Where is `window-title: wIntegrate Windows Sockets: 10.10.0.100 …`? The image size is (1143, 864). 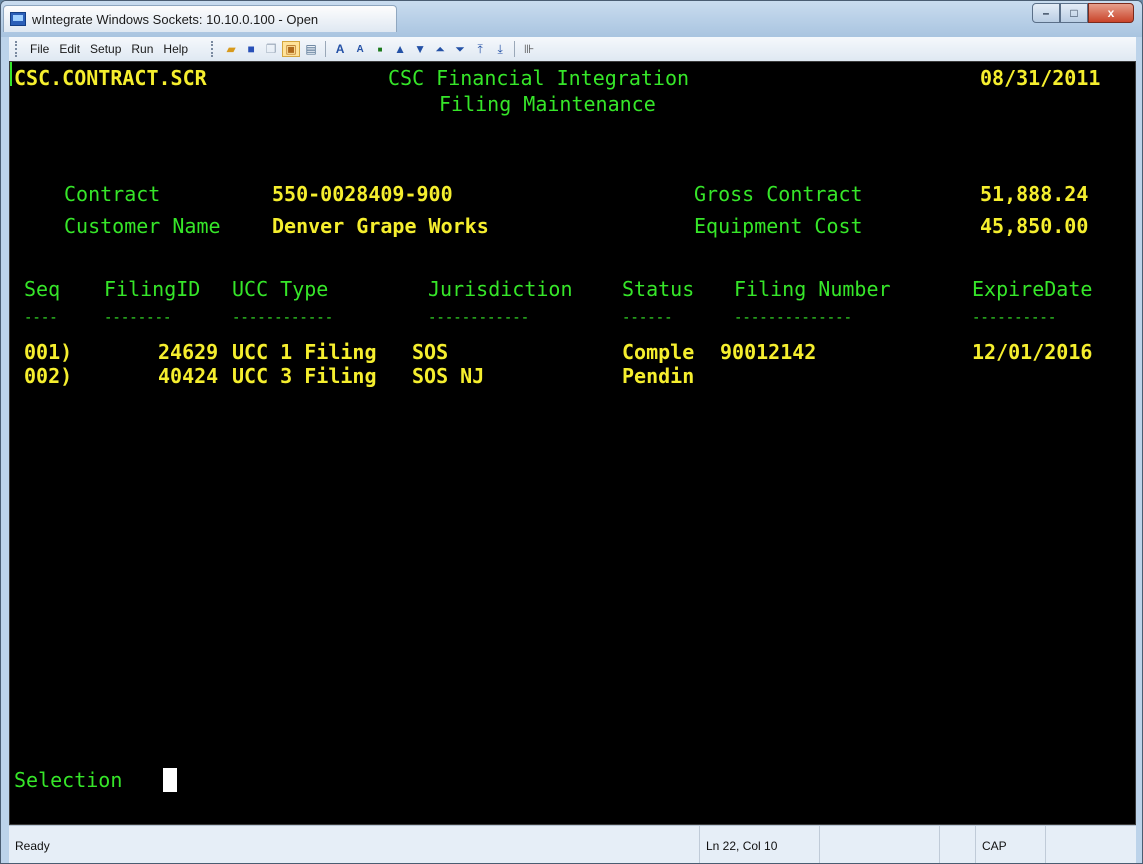 window-title: wIntegrate Windows Sockets: 10.10.0.100 … is located at coordinates (175, 19).